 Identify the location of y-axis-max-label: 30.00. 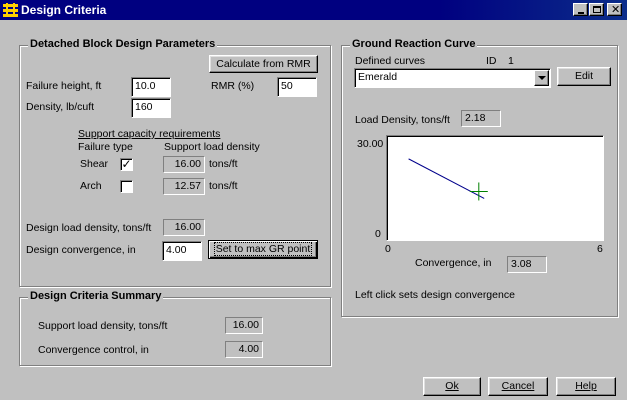
(370, 144).